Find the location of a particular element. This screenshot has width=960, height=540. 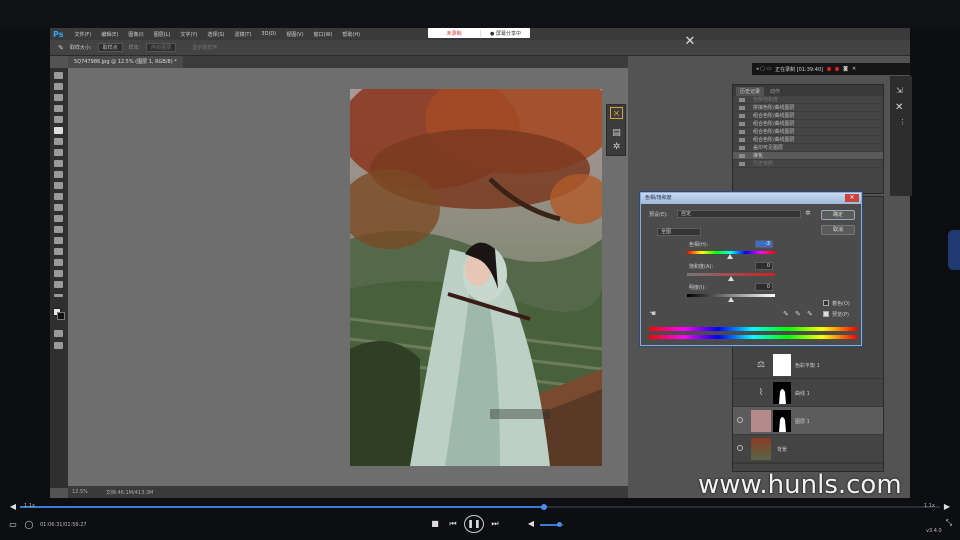

show-ring-checkbox-label: 显示取样环 is located at coordinates (204, 47).